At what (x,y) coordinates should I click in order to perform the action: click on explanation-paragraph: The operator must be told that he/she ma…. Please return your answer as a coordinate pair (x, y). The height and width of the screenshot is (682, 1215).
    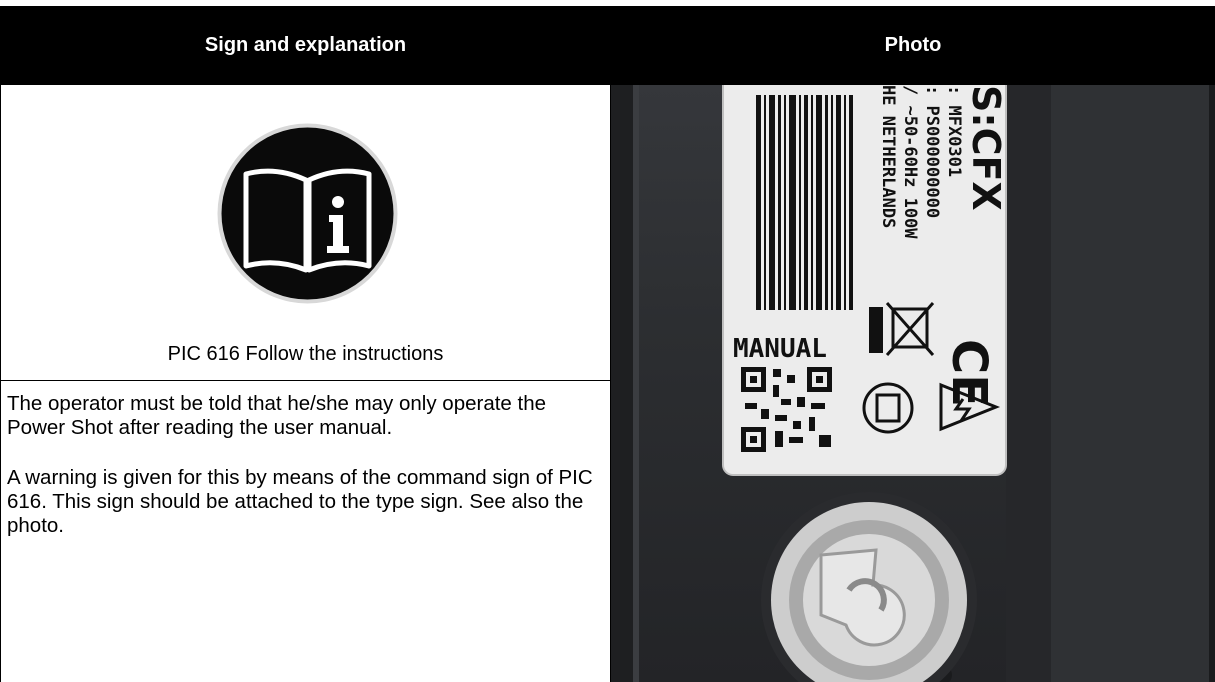
    Looking at the image, I should click on (277, 415).